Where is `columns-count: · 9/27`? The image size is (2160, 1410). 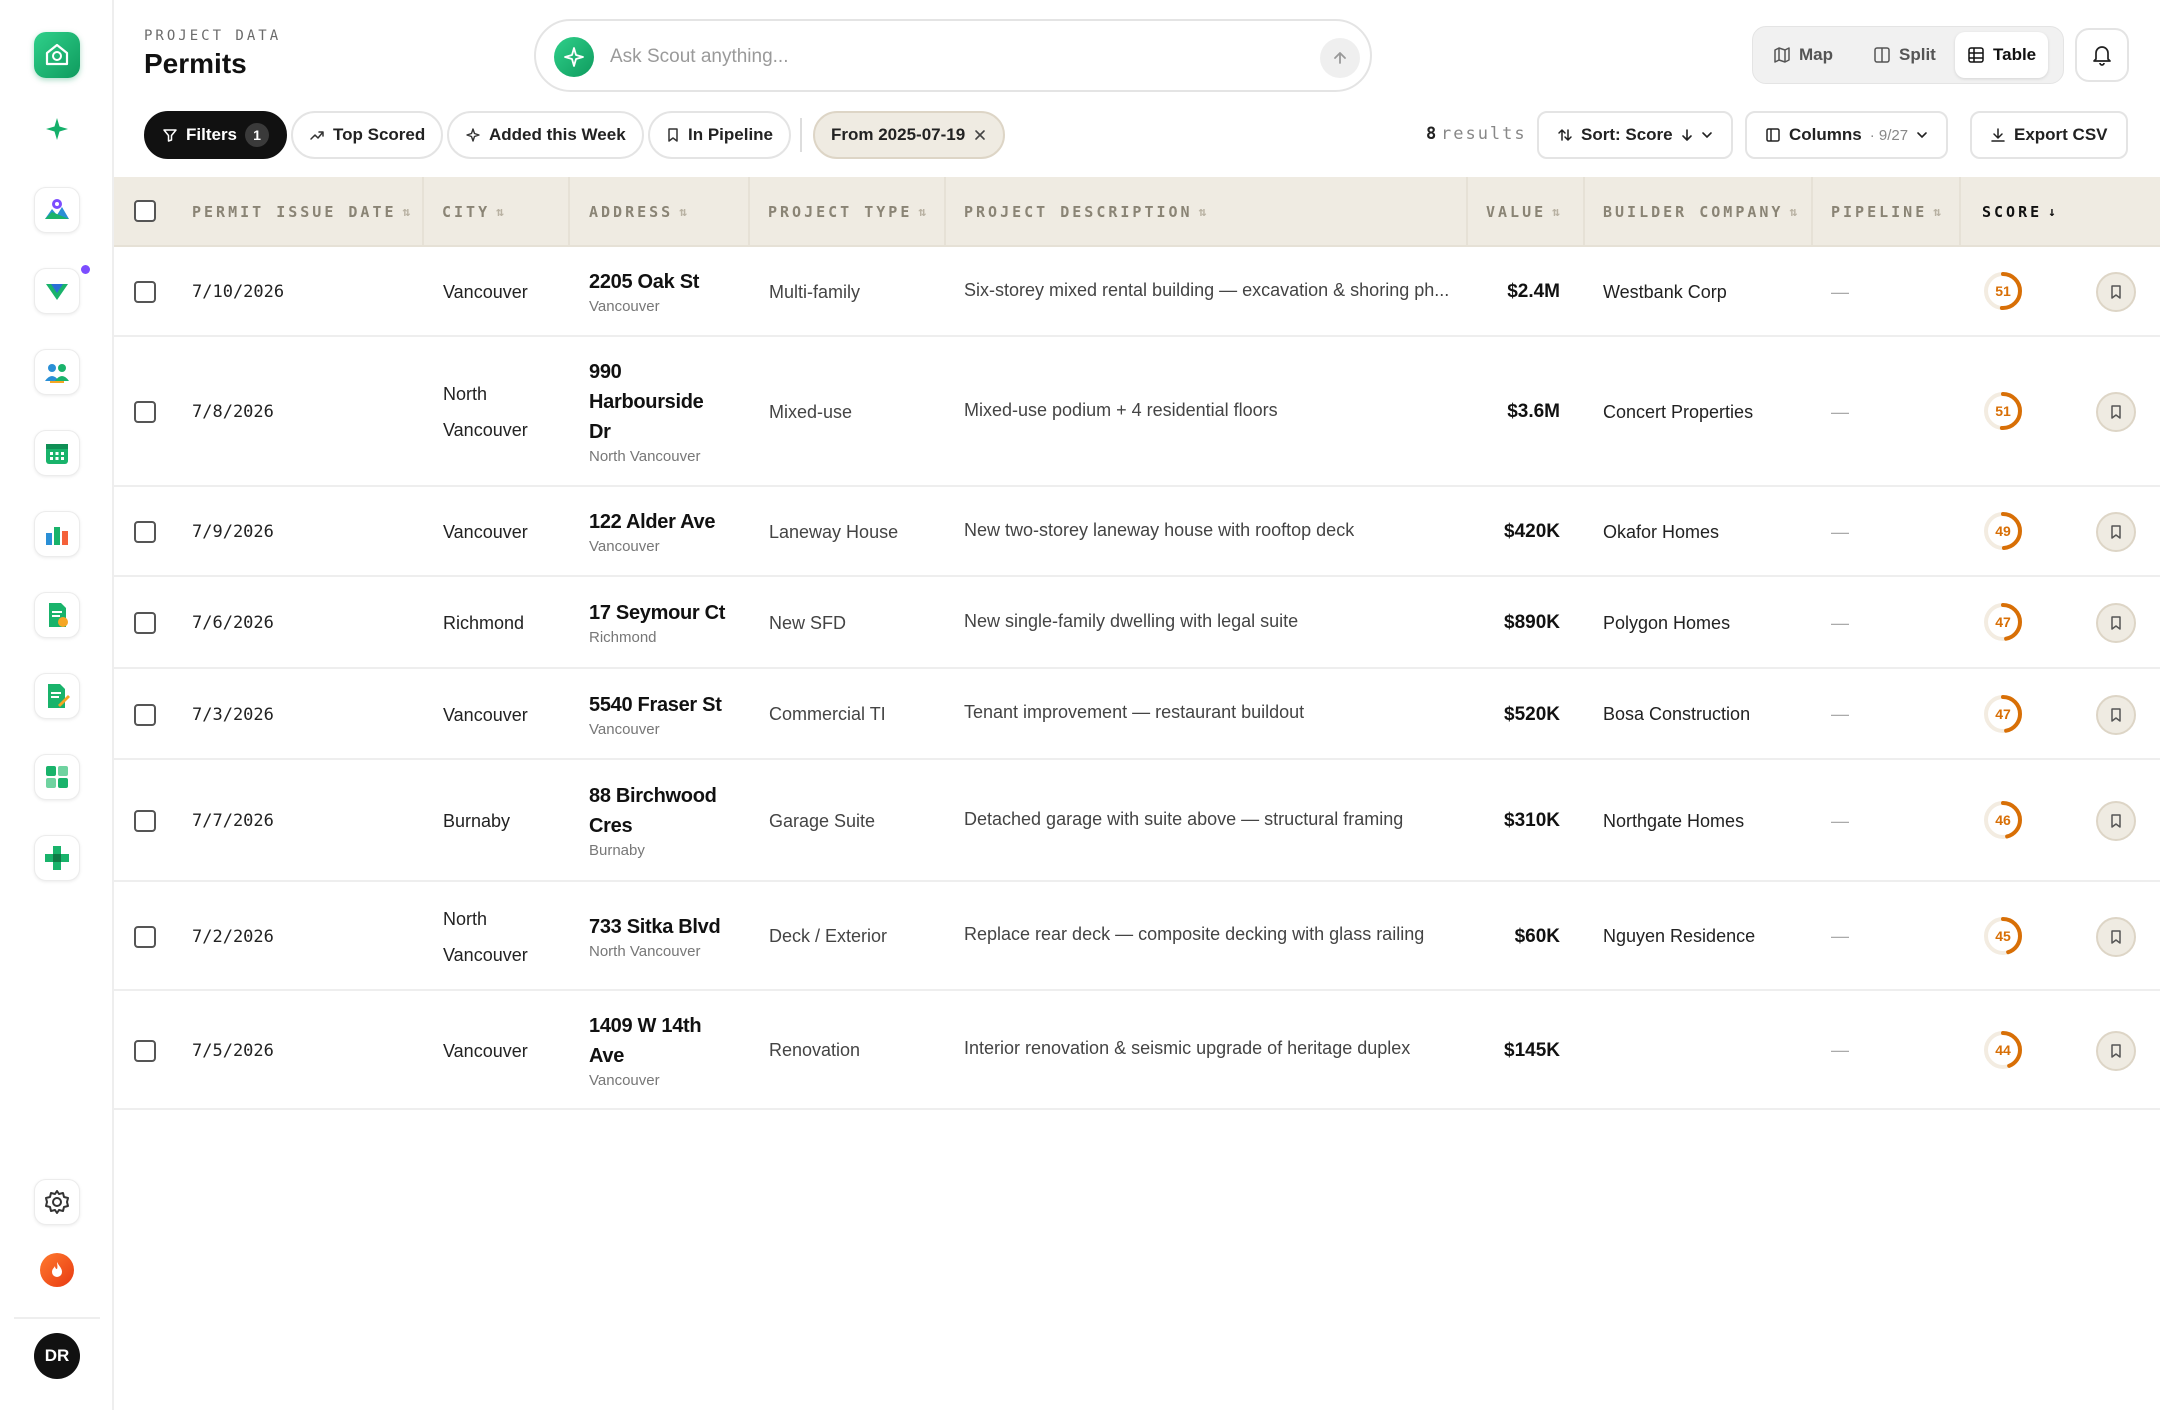 columns-count: · 9/27 is located at coordinates (1889, 135).